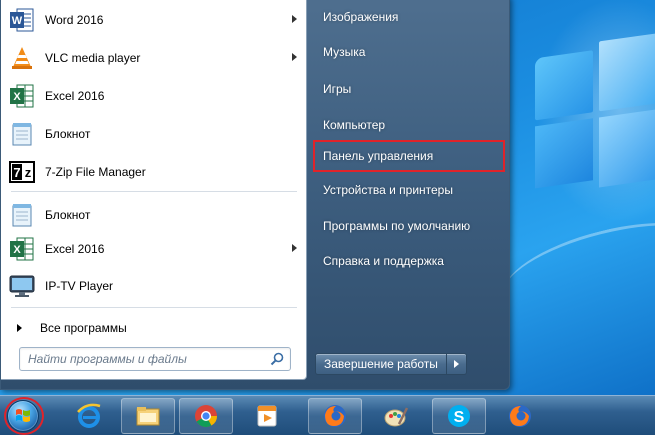 The image size is (655, 435). I want to click on file-explorer-icon, so click(148, 416).